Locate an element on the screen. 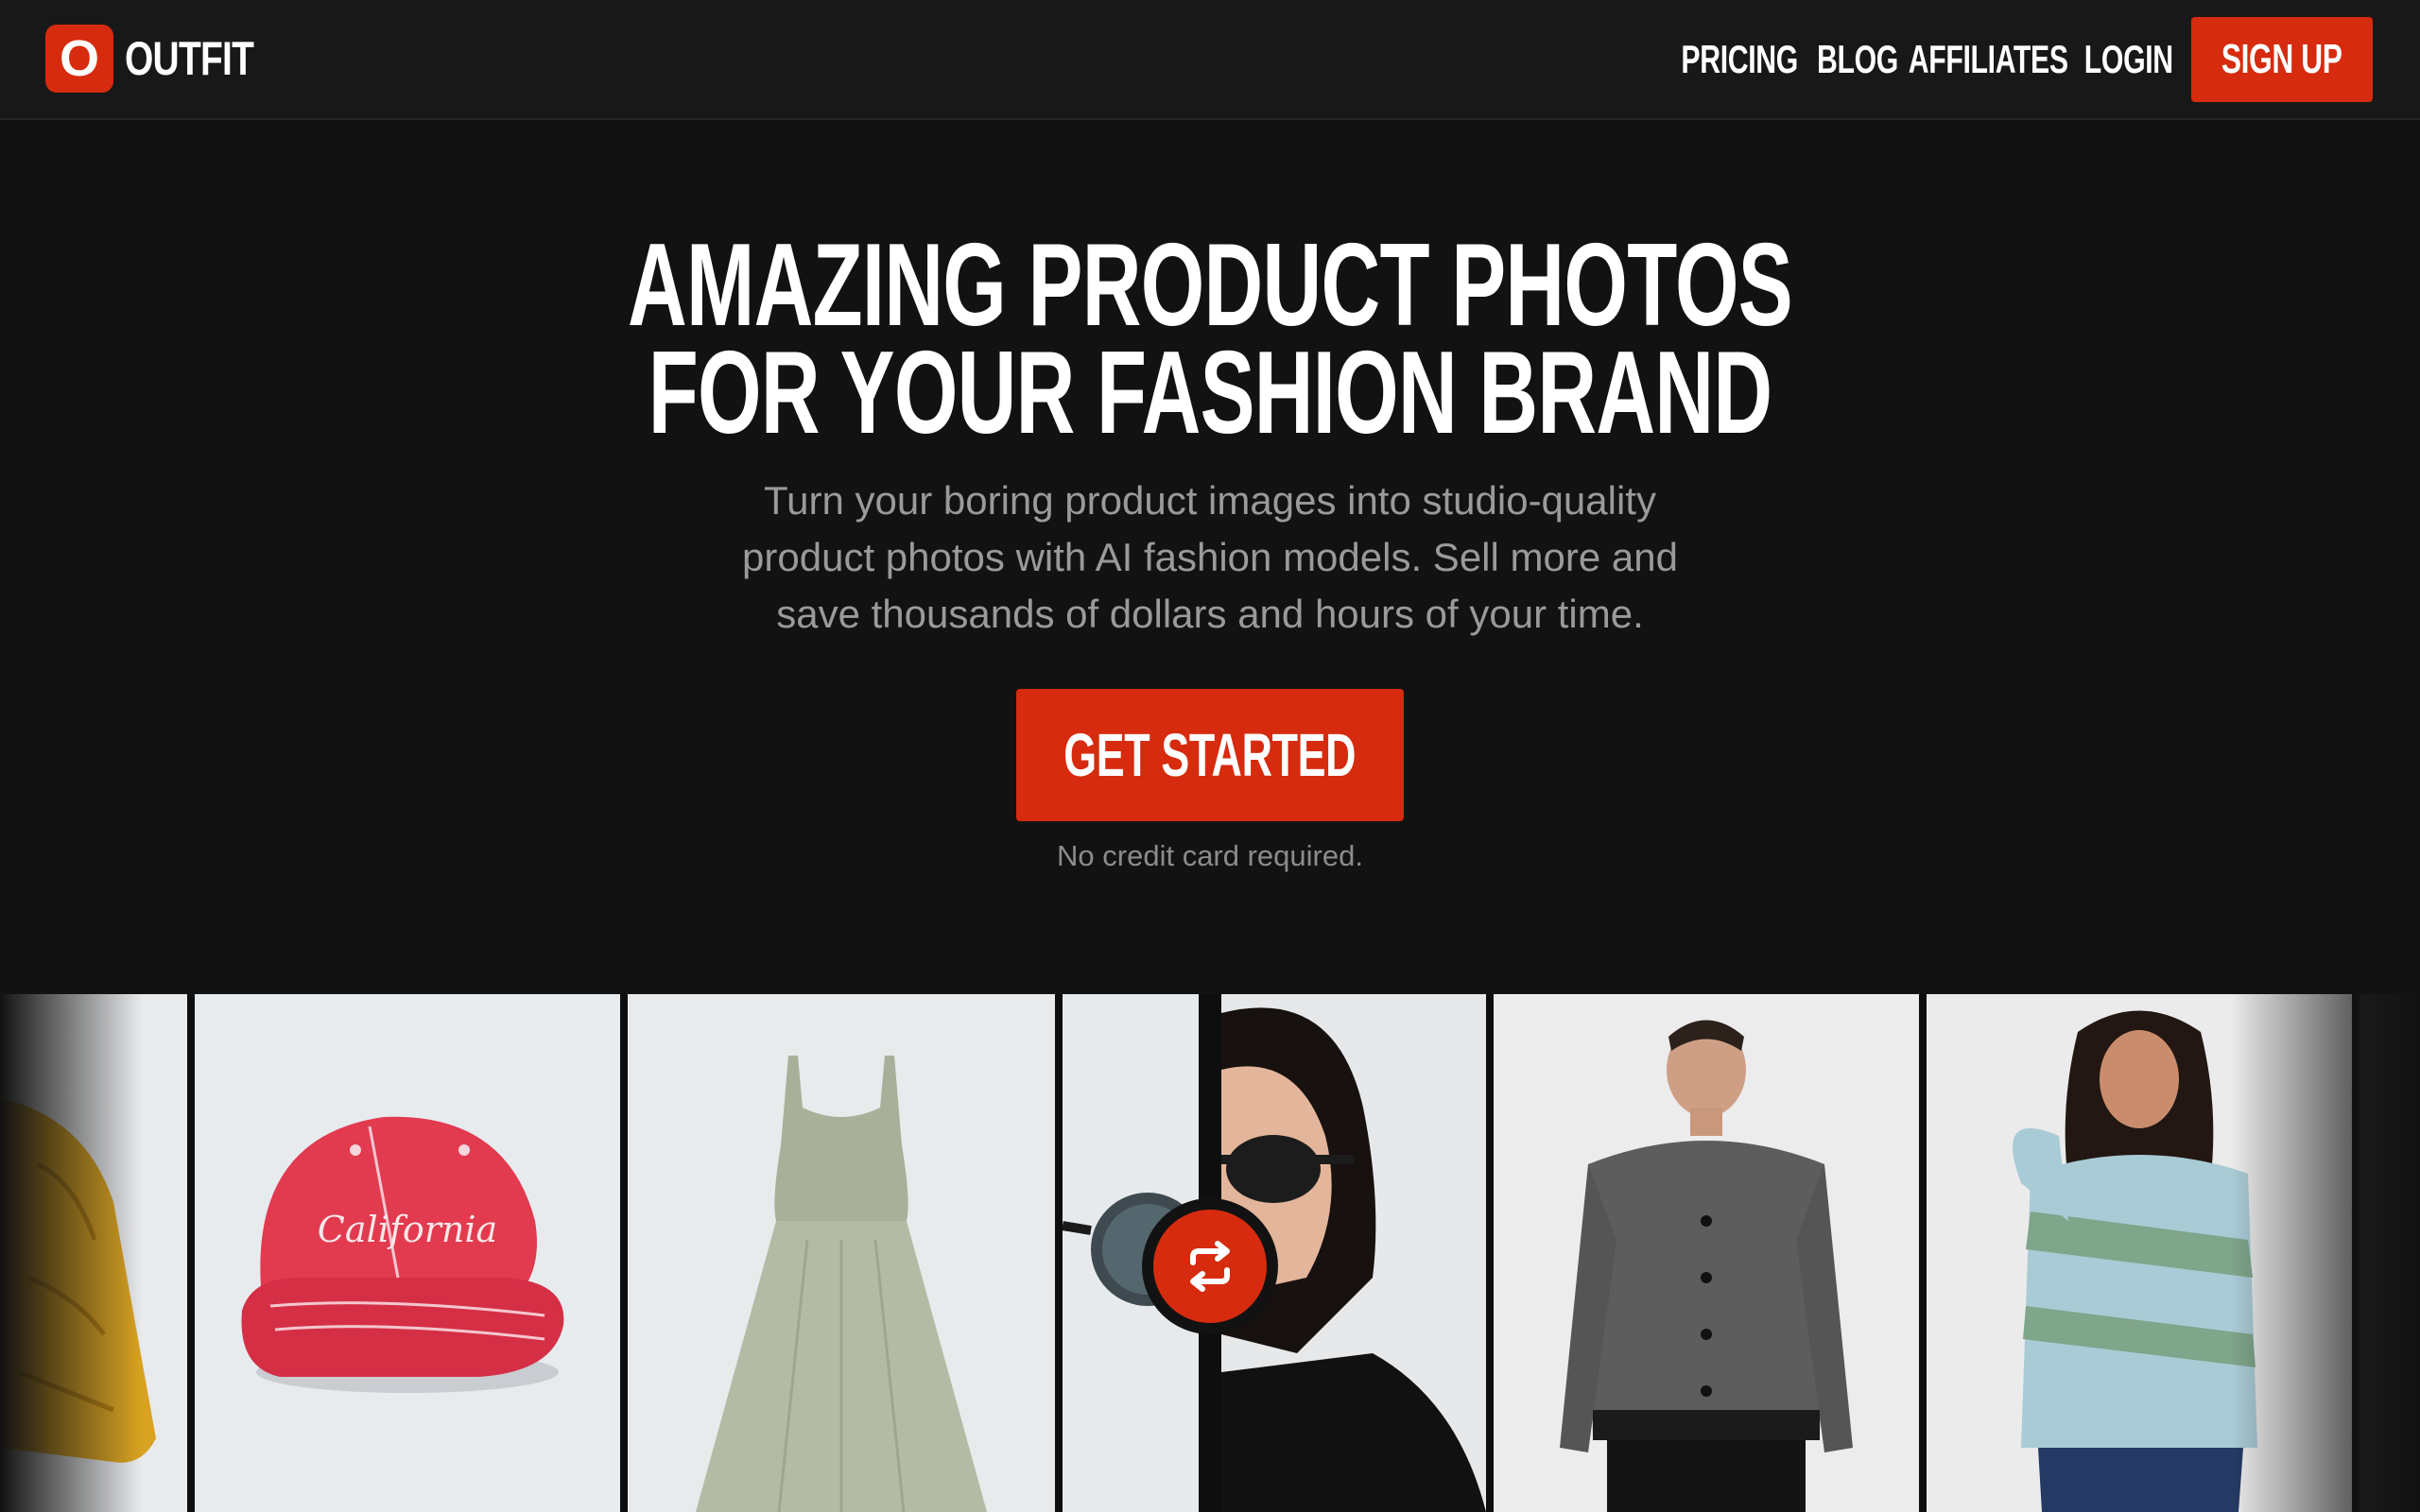 This screenshot has width=2420, height=1512. get-started-label: GET STARTED is located at coordinates (1210, 755).